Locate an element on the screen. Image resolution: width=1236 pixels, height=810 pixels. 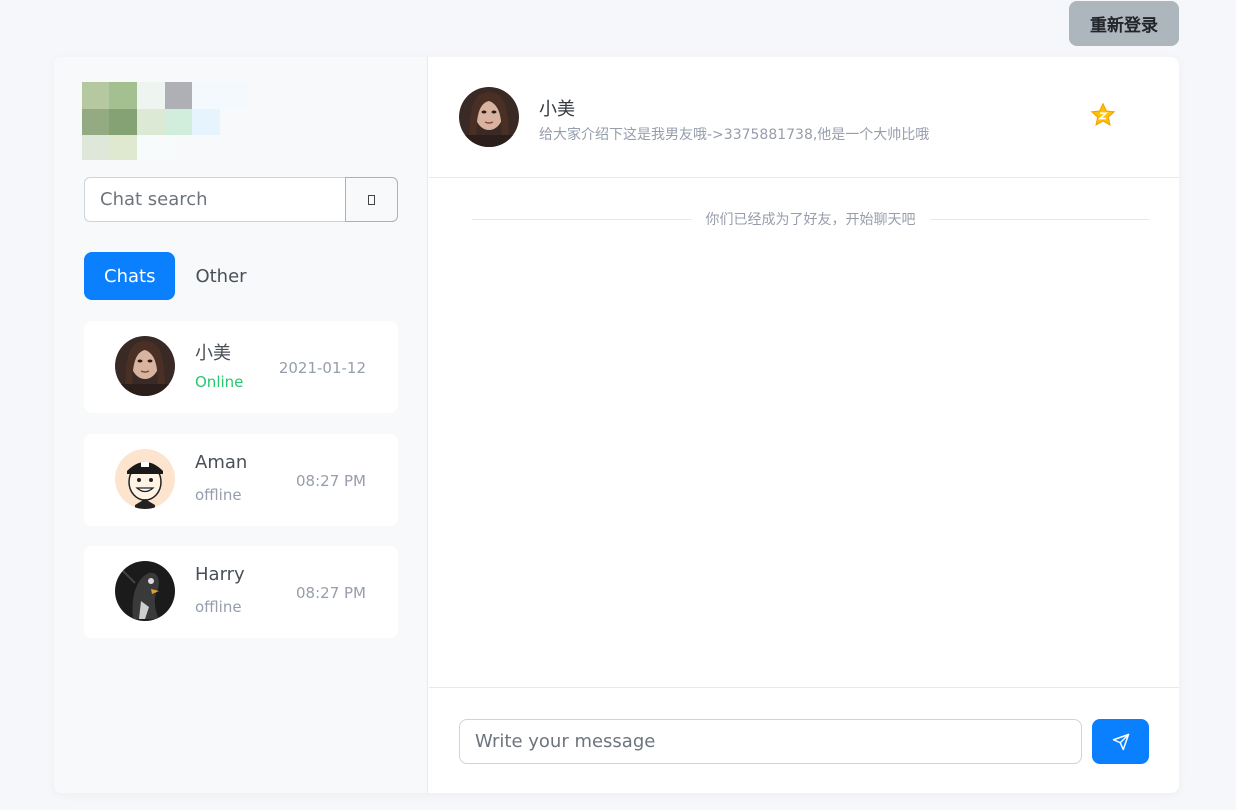
message-input is located at coordinates (770, 741).